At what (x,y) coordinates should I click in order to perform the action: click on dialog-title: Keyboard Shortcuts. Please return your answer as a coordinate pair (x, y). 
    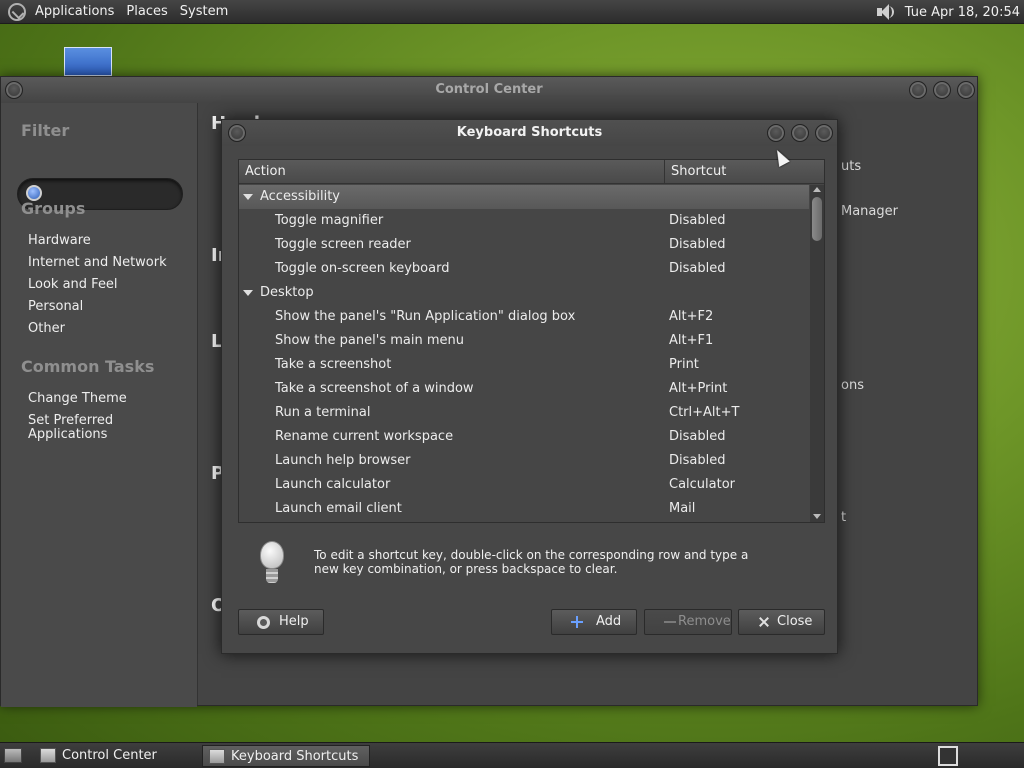
    Looking at the image, I should click on (529, 132).